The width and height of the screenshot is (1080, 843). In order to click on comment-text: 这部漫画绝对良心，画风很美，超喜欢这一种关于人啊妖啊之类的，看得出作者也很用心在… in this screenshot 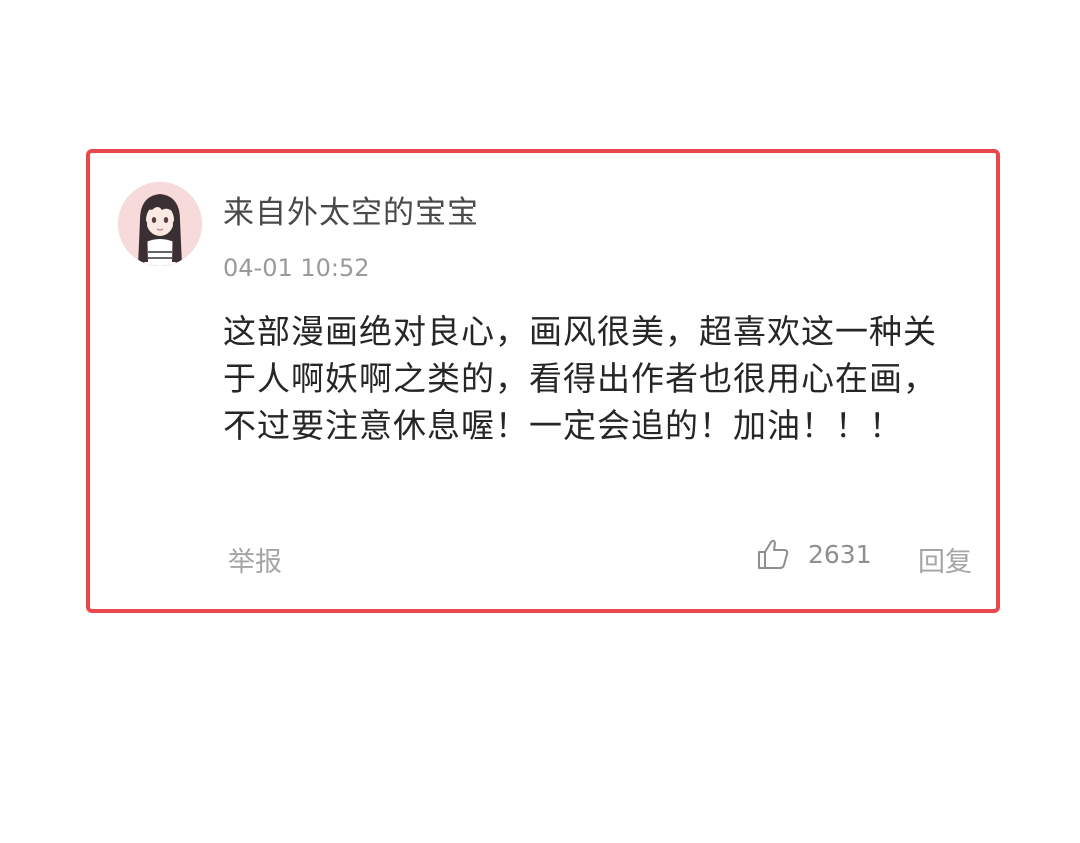, I will do `click(580, 378)`.